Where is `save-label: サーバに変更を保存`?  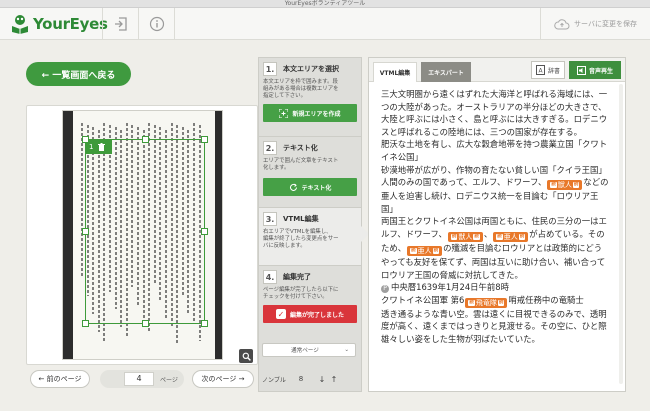
save-label: サーバに変更を保存 is located at coordinates (605, 24).